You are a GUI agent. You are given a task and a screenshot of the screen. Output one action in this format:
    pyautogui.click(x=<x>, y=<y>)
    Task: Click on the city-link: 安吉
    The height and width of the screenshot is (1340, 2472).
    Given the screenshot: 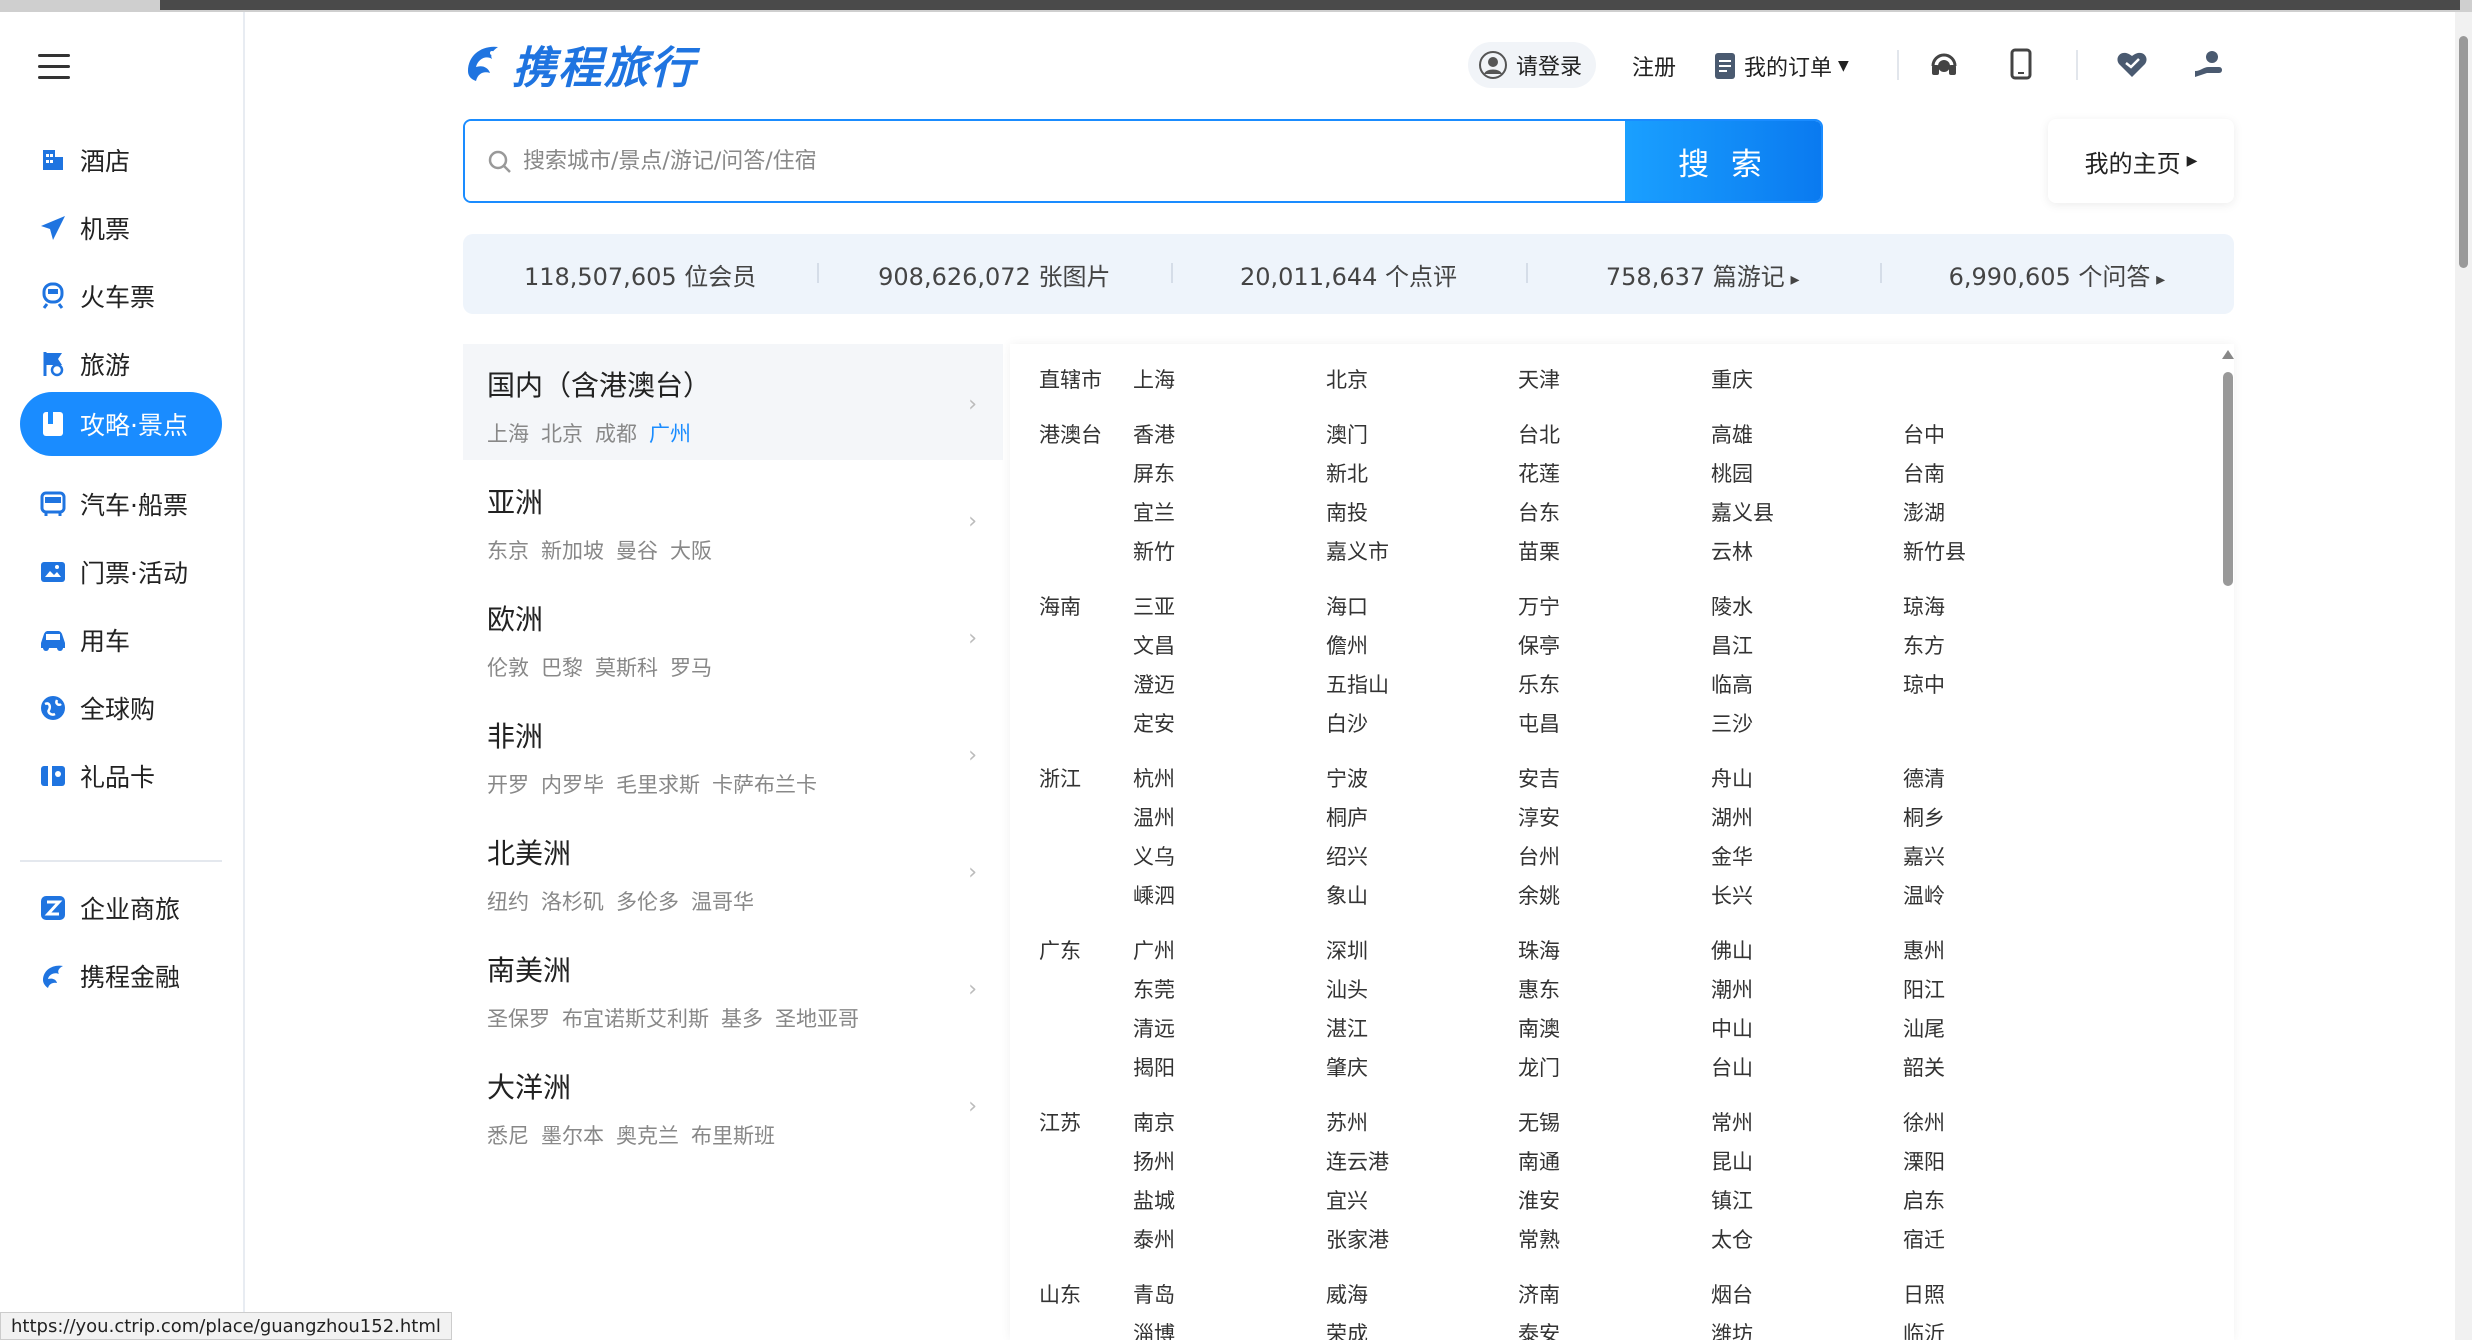 What is the action you would take?
    pyautogui.click(x=1539, y=778)
    